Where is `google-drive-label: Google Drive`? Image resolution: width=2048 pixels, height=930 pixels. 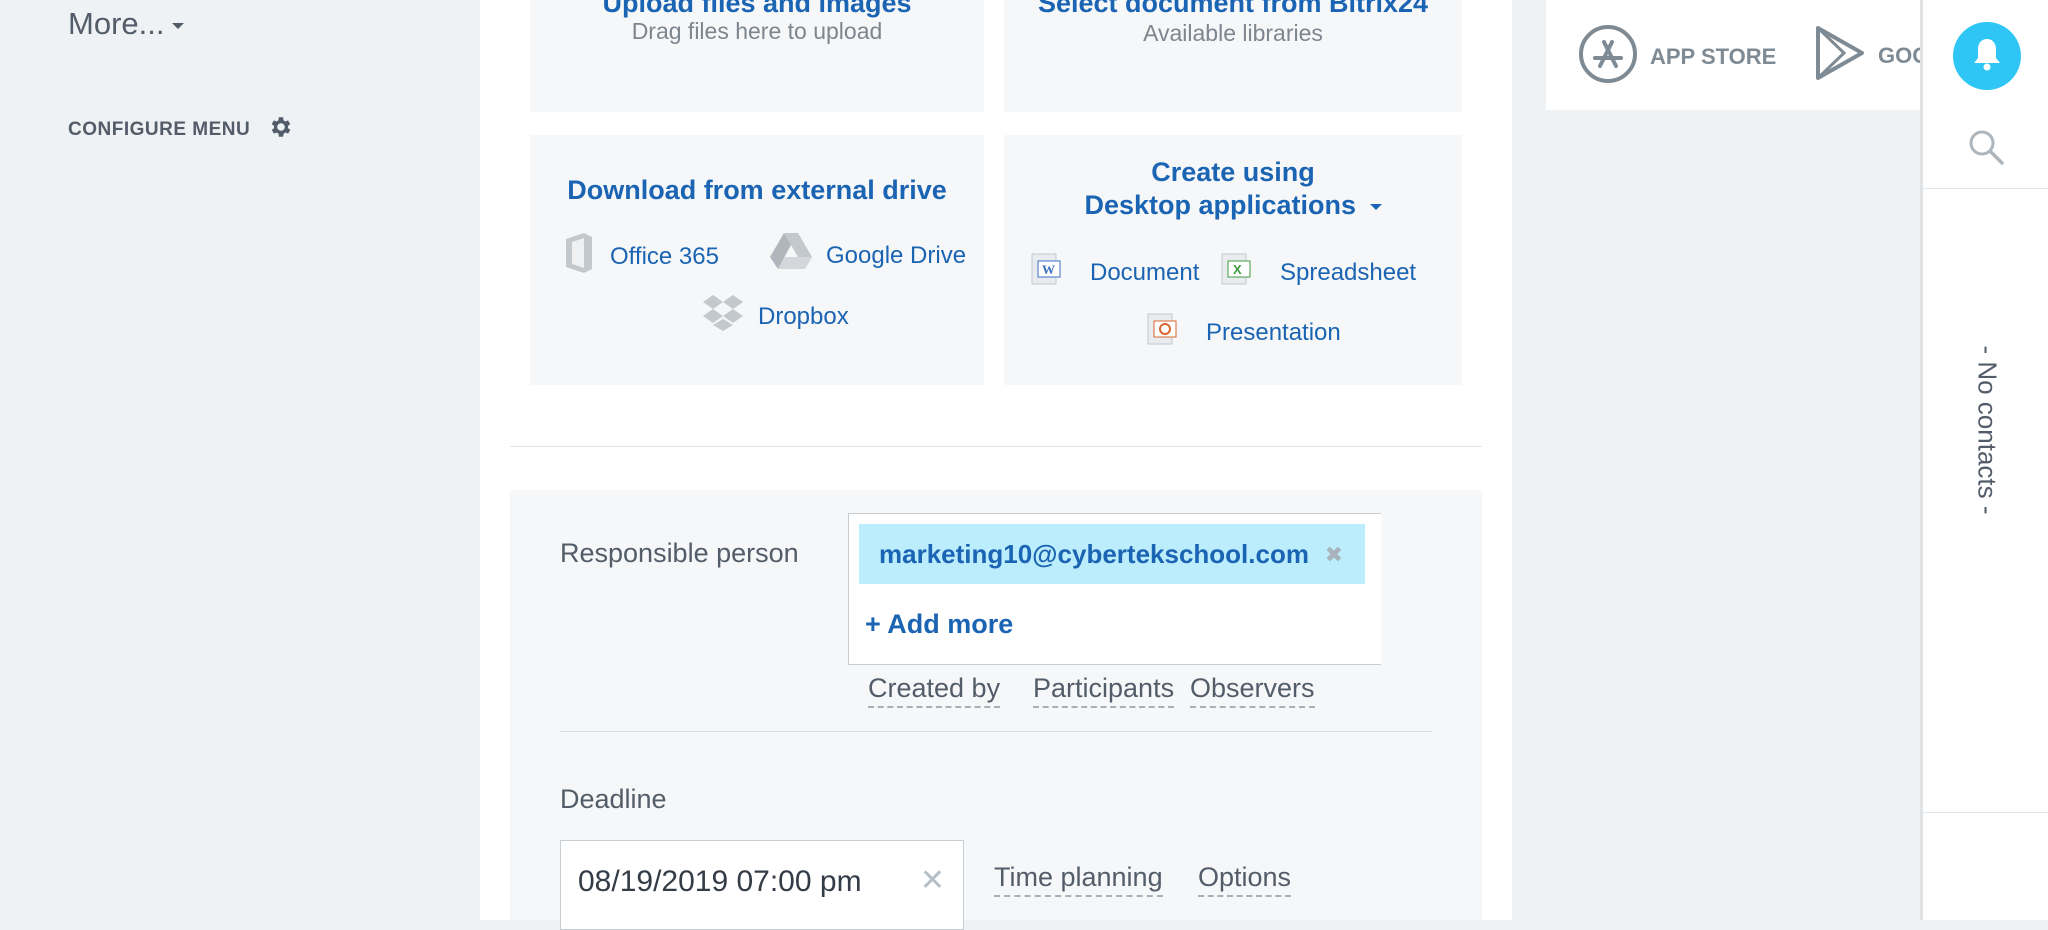
google-drive-label: Google Drive is located at coordinates (896, 255).